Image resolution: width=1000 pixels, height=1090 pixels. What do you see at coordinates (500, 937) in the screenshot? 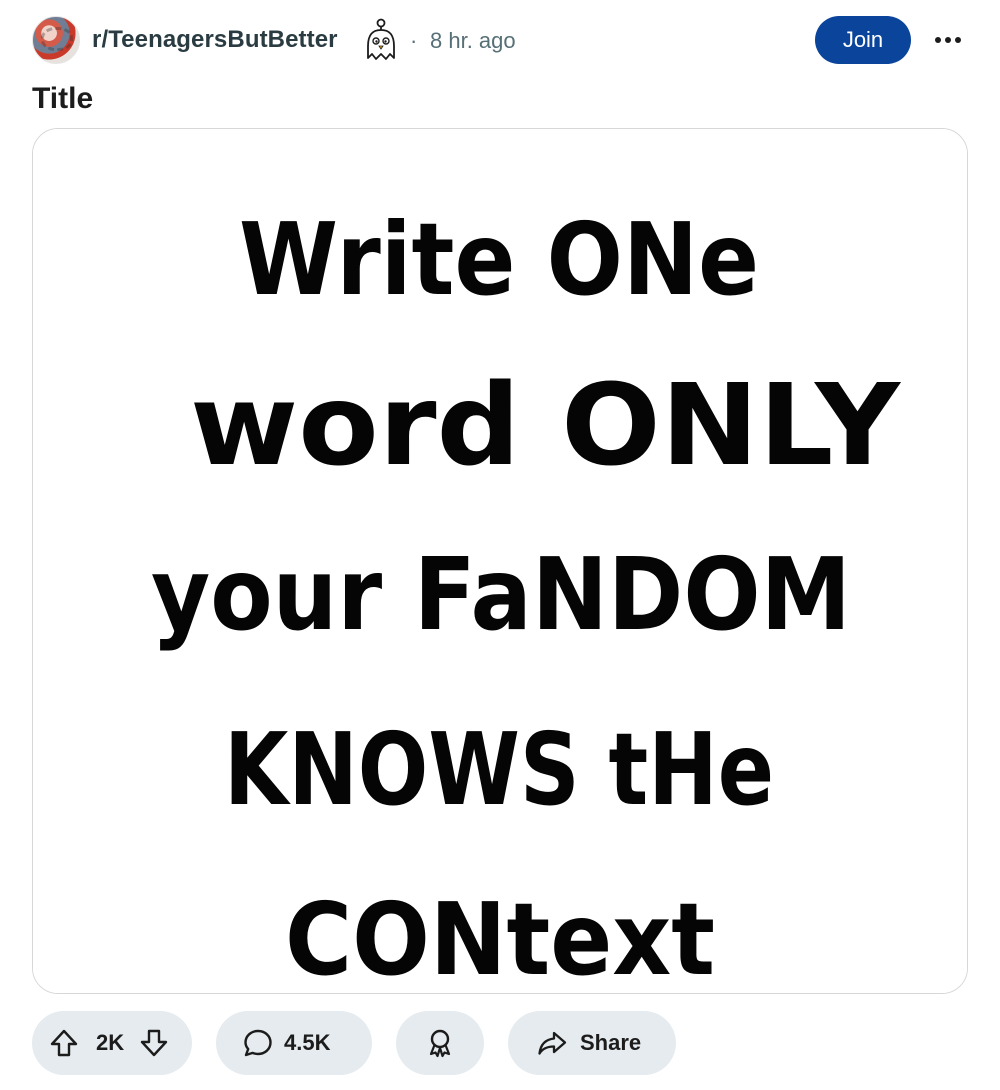
I see `image-text-line: CONtext` at bounding box center [500, 937].